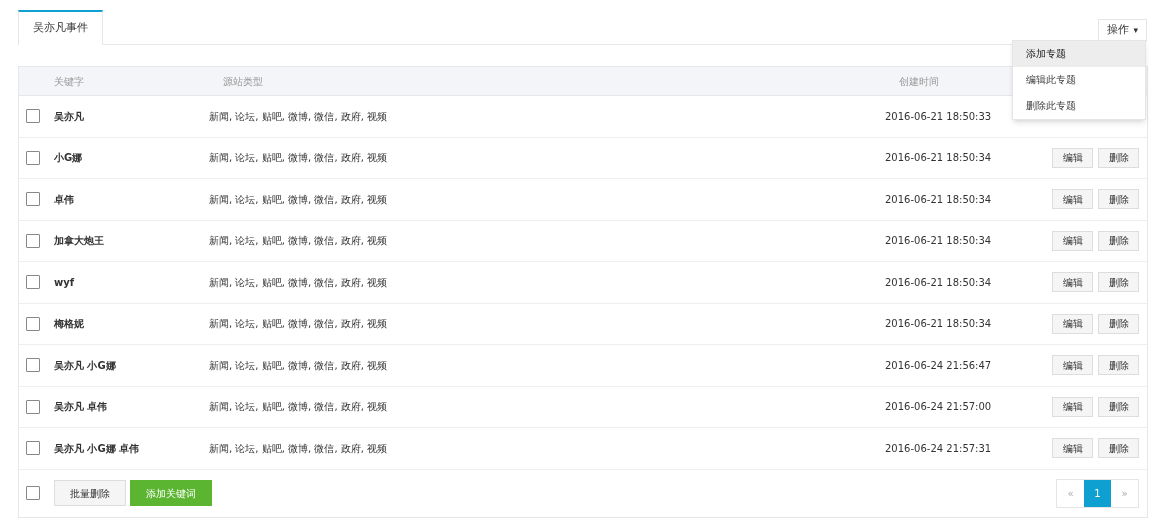 This screenshot has width=1158, height=522. Describe the element at coordinates (97, 448) in the screenshot. I see `keyword-cell: 吴亦凡 小G娜 卓伟` at that location.